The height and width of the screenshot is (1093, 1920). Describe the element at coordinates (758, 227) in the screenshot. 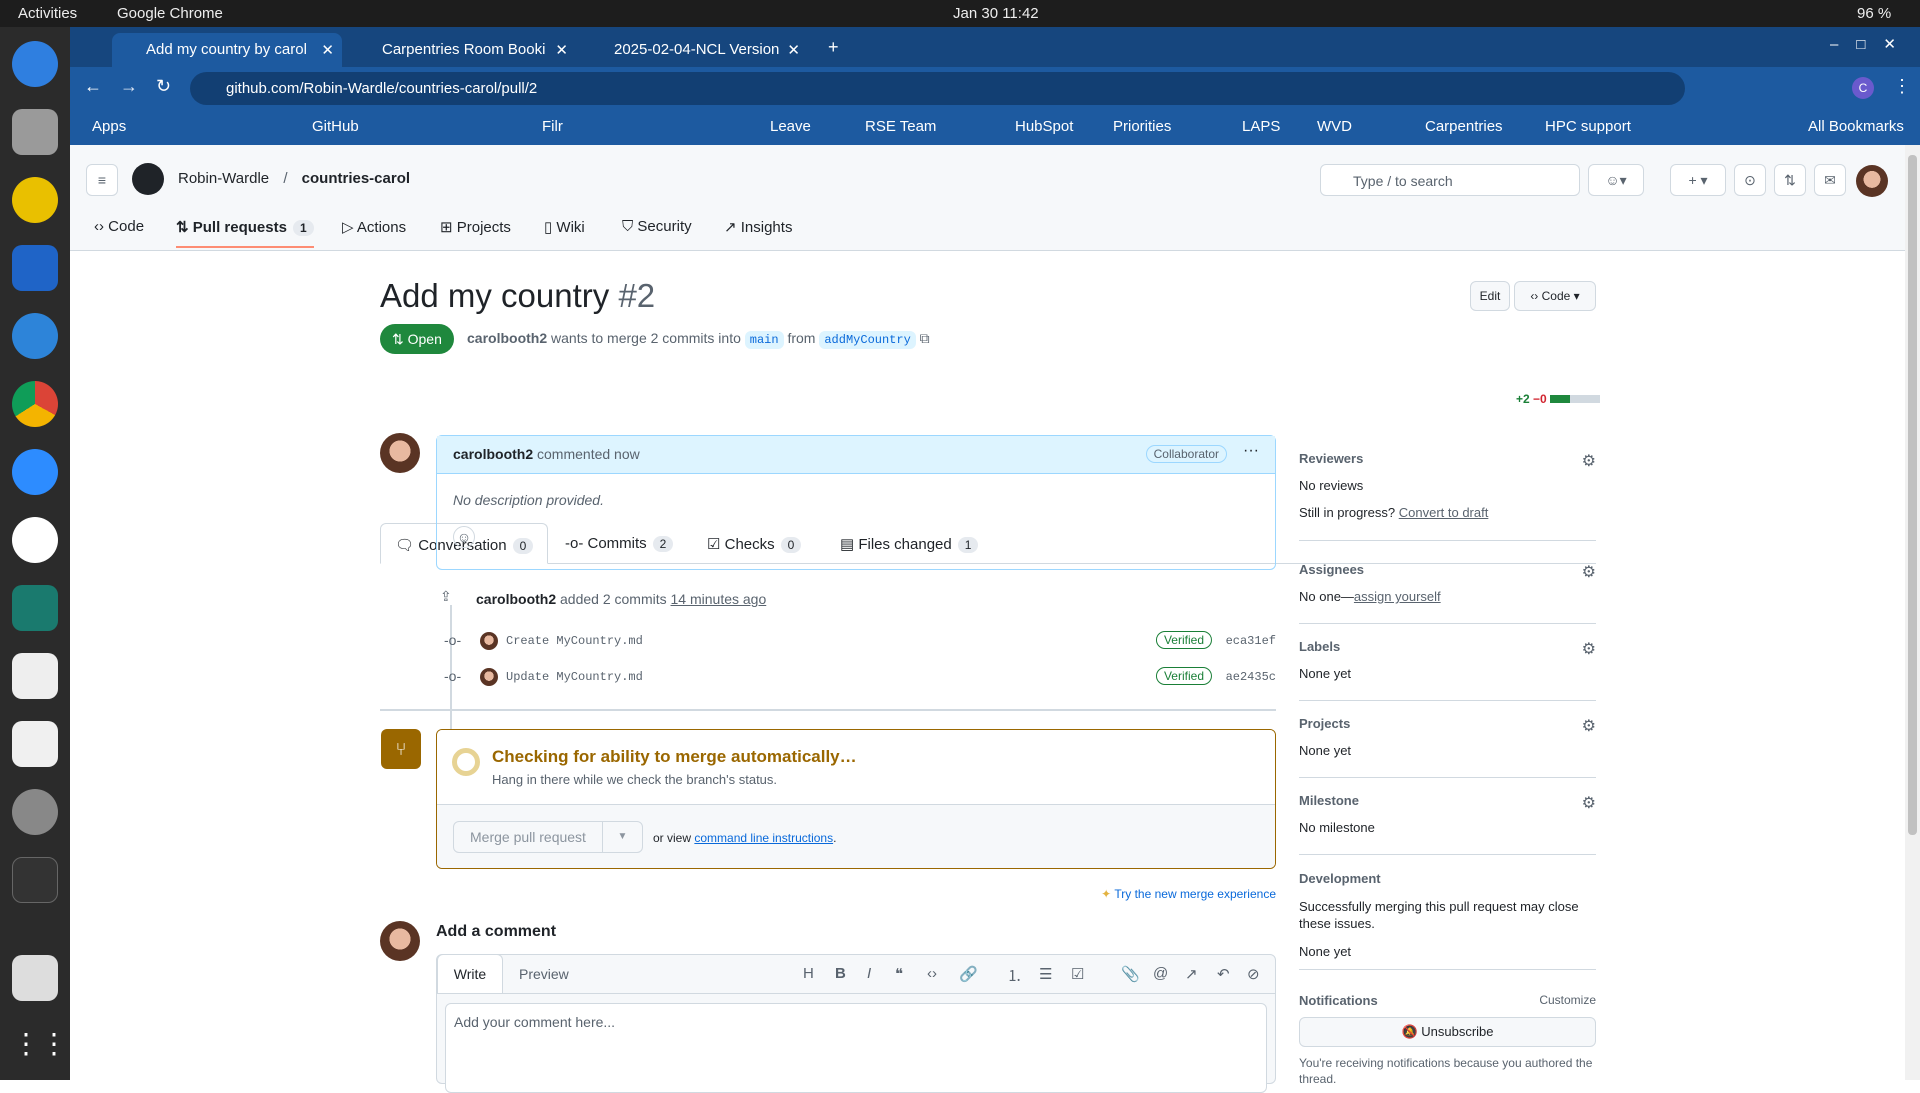

I see `nav-insights: ↗ Insights` at that location.